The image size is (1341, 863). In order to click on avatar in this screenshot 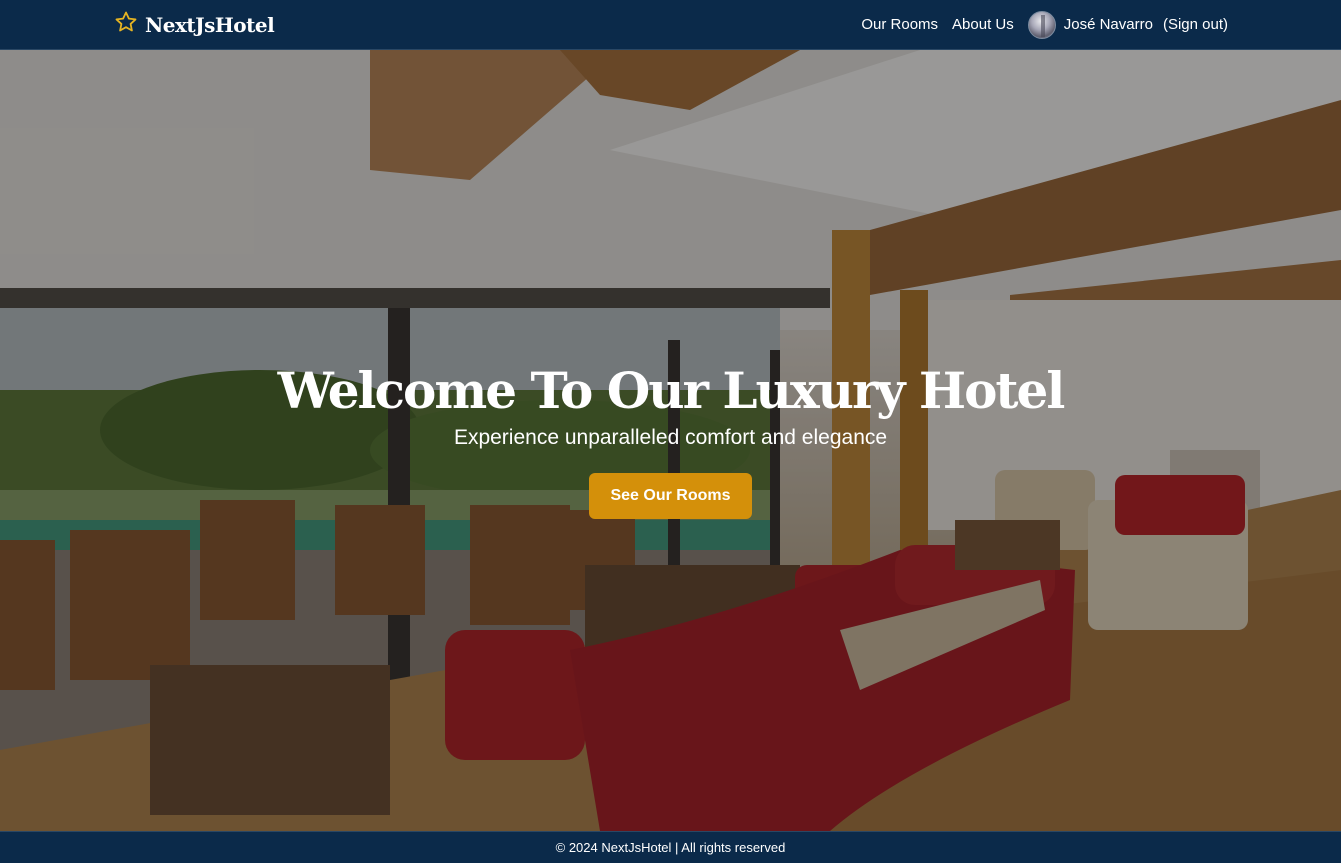, I will do `click(1041, 24)`.